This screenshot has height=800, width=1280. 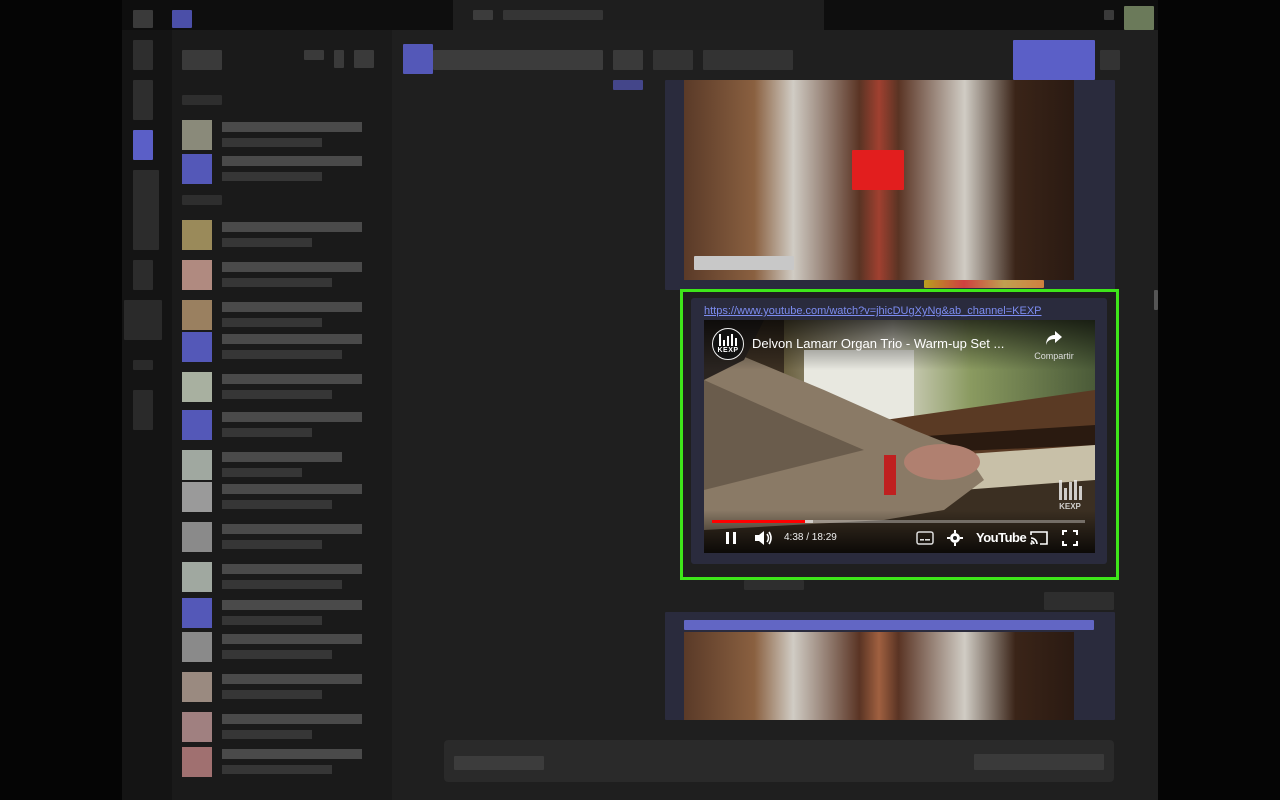 I want to click on settings-button, so click(x=955, y=538).